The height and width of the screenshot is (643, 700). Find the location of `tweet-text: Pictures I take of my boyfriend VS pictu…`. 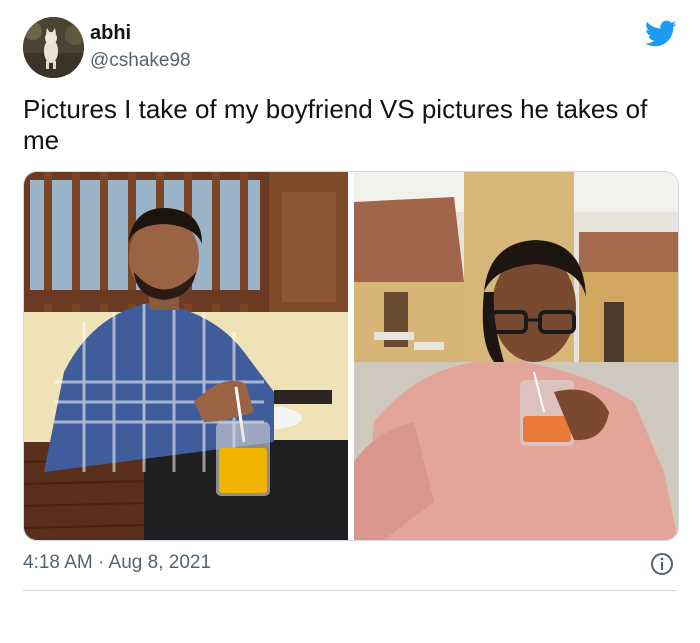

tweet-text: Pictures I take of my boyfriend VS pictu… is located at coordinates (335, 124).